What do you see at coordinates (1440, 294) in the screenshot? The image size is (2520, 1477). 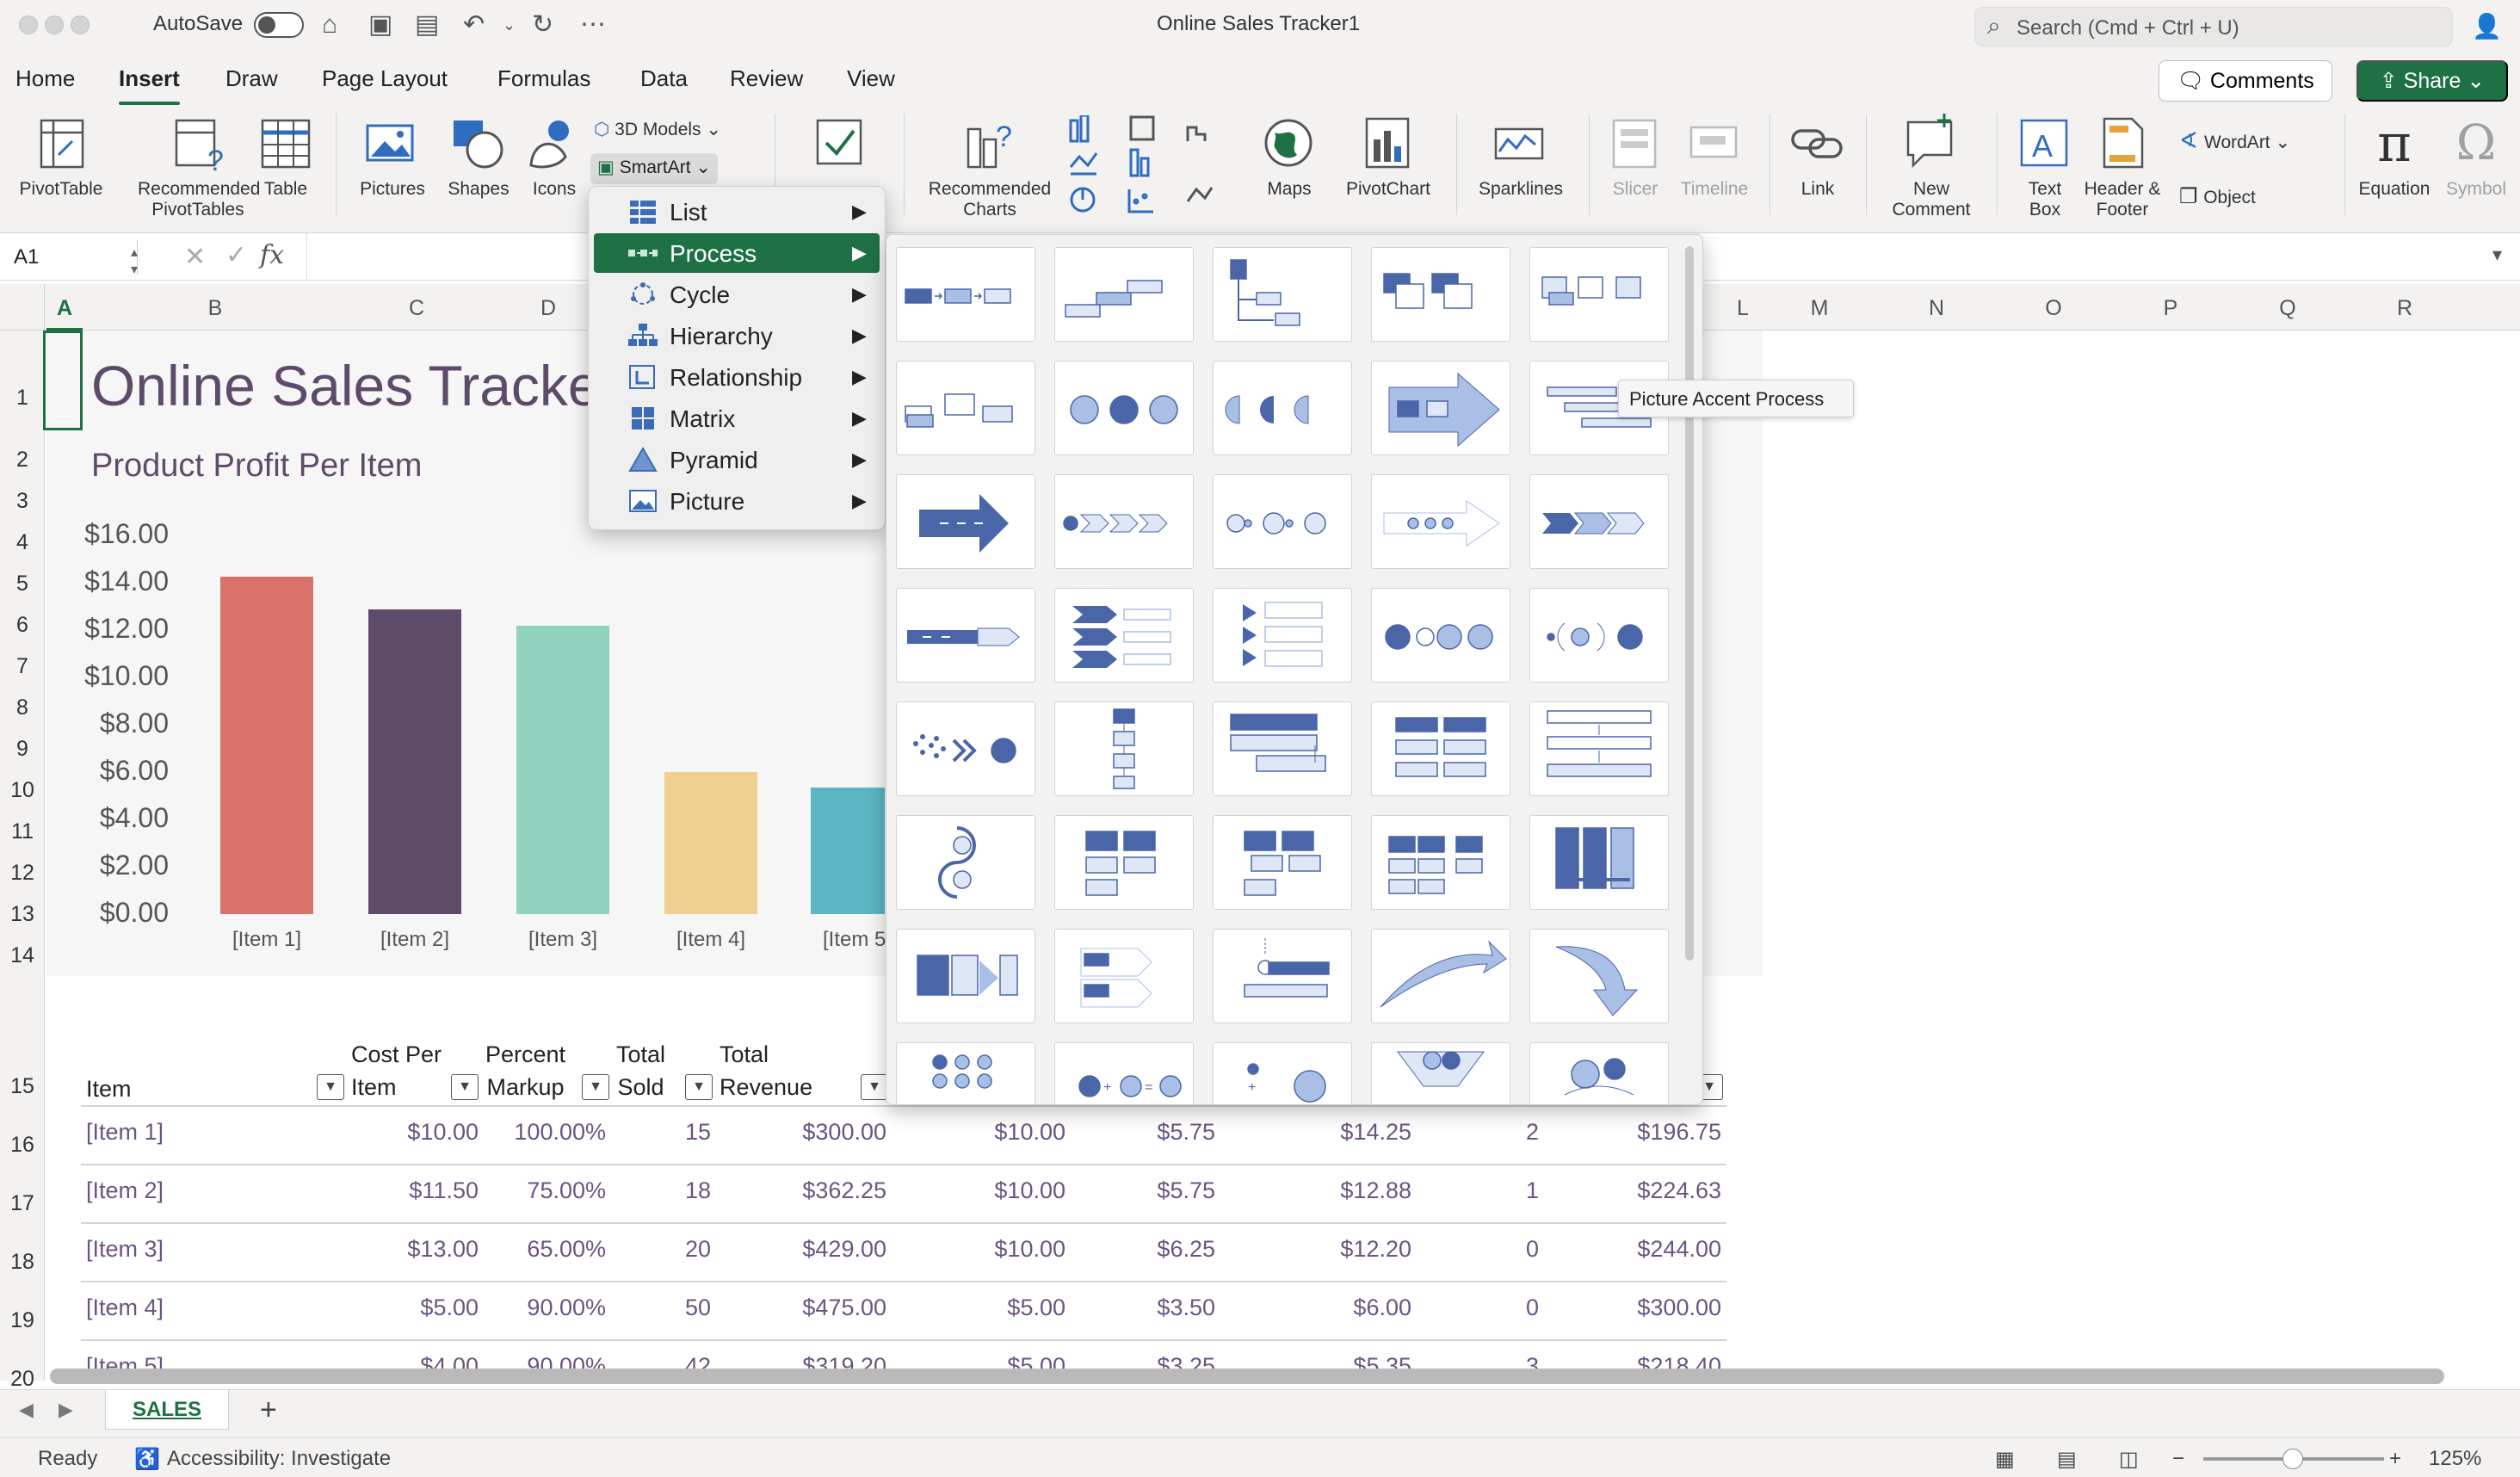 I see `smartart-layout-accent-process` at bounding box center [1440, 294].